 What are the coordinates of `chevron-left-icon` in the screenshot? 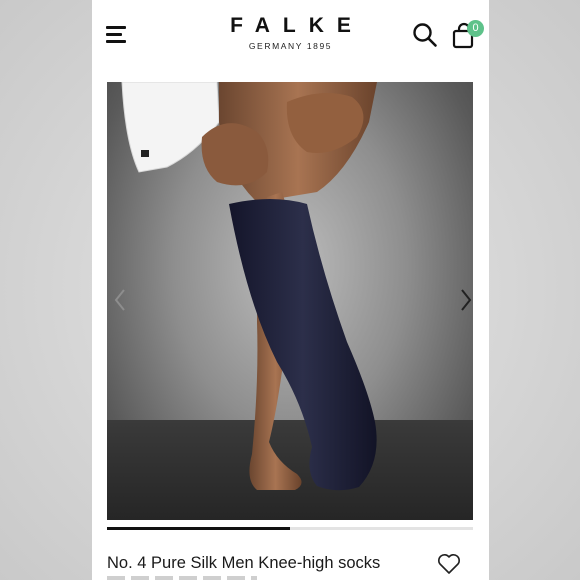 It's located at (119, 300).